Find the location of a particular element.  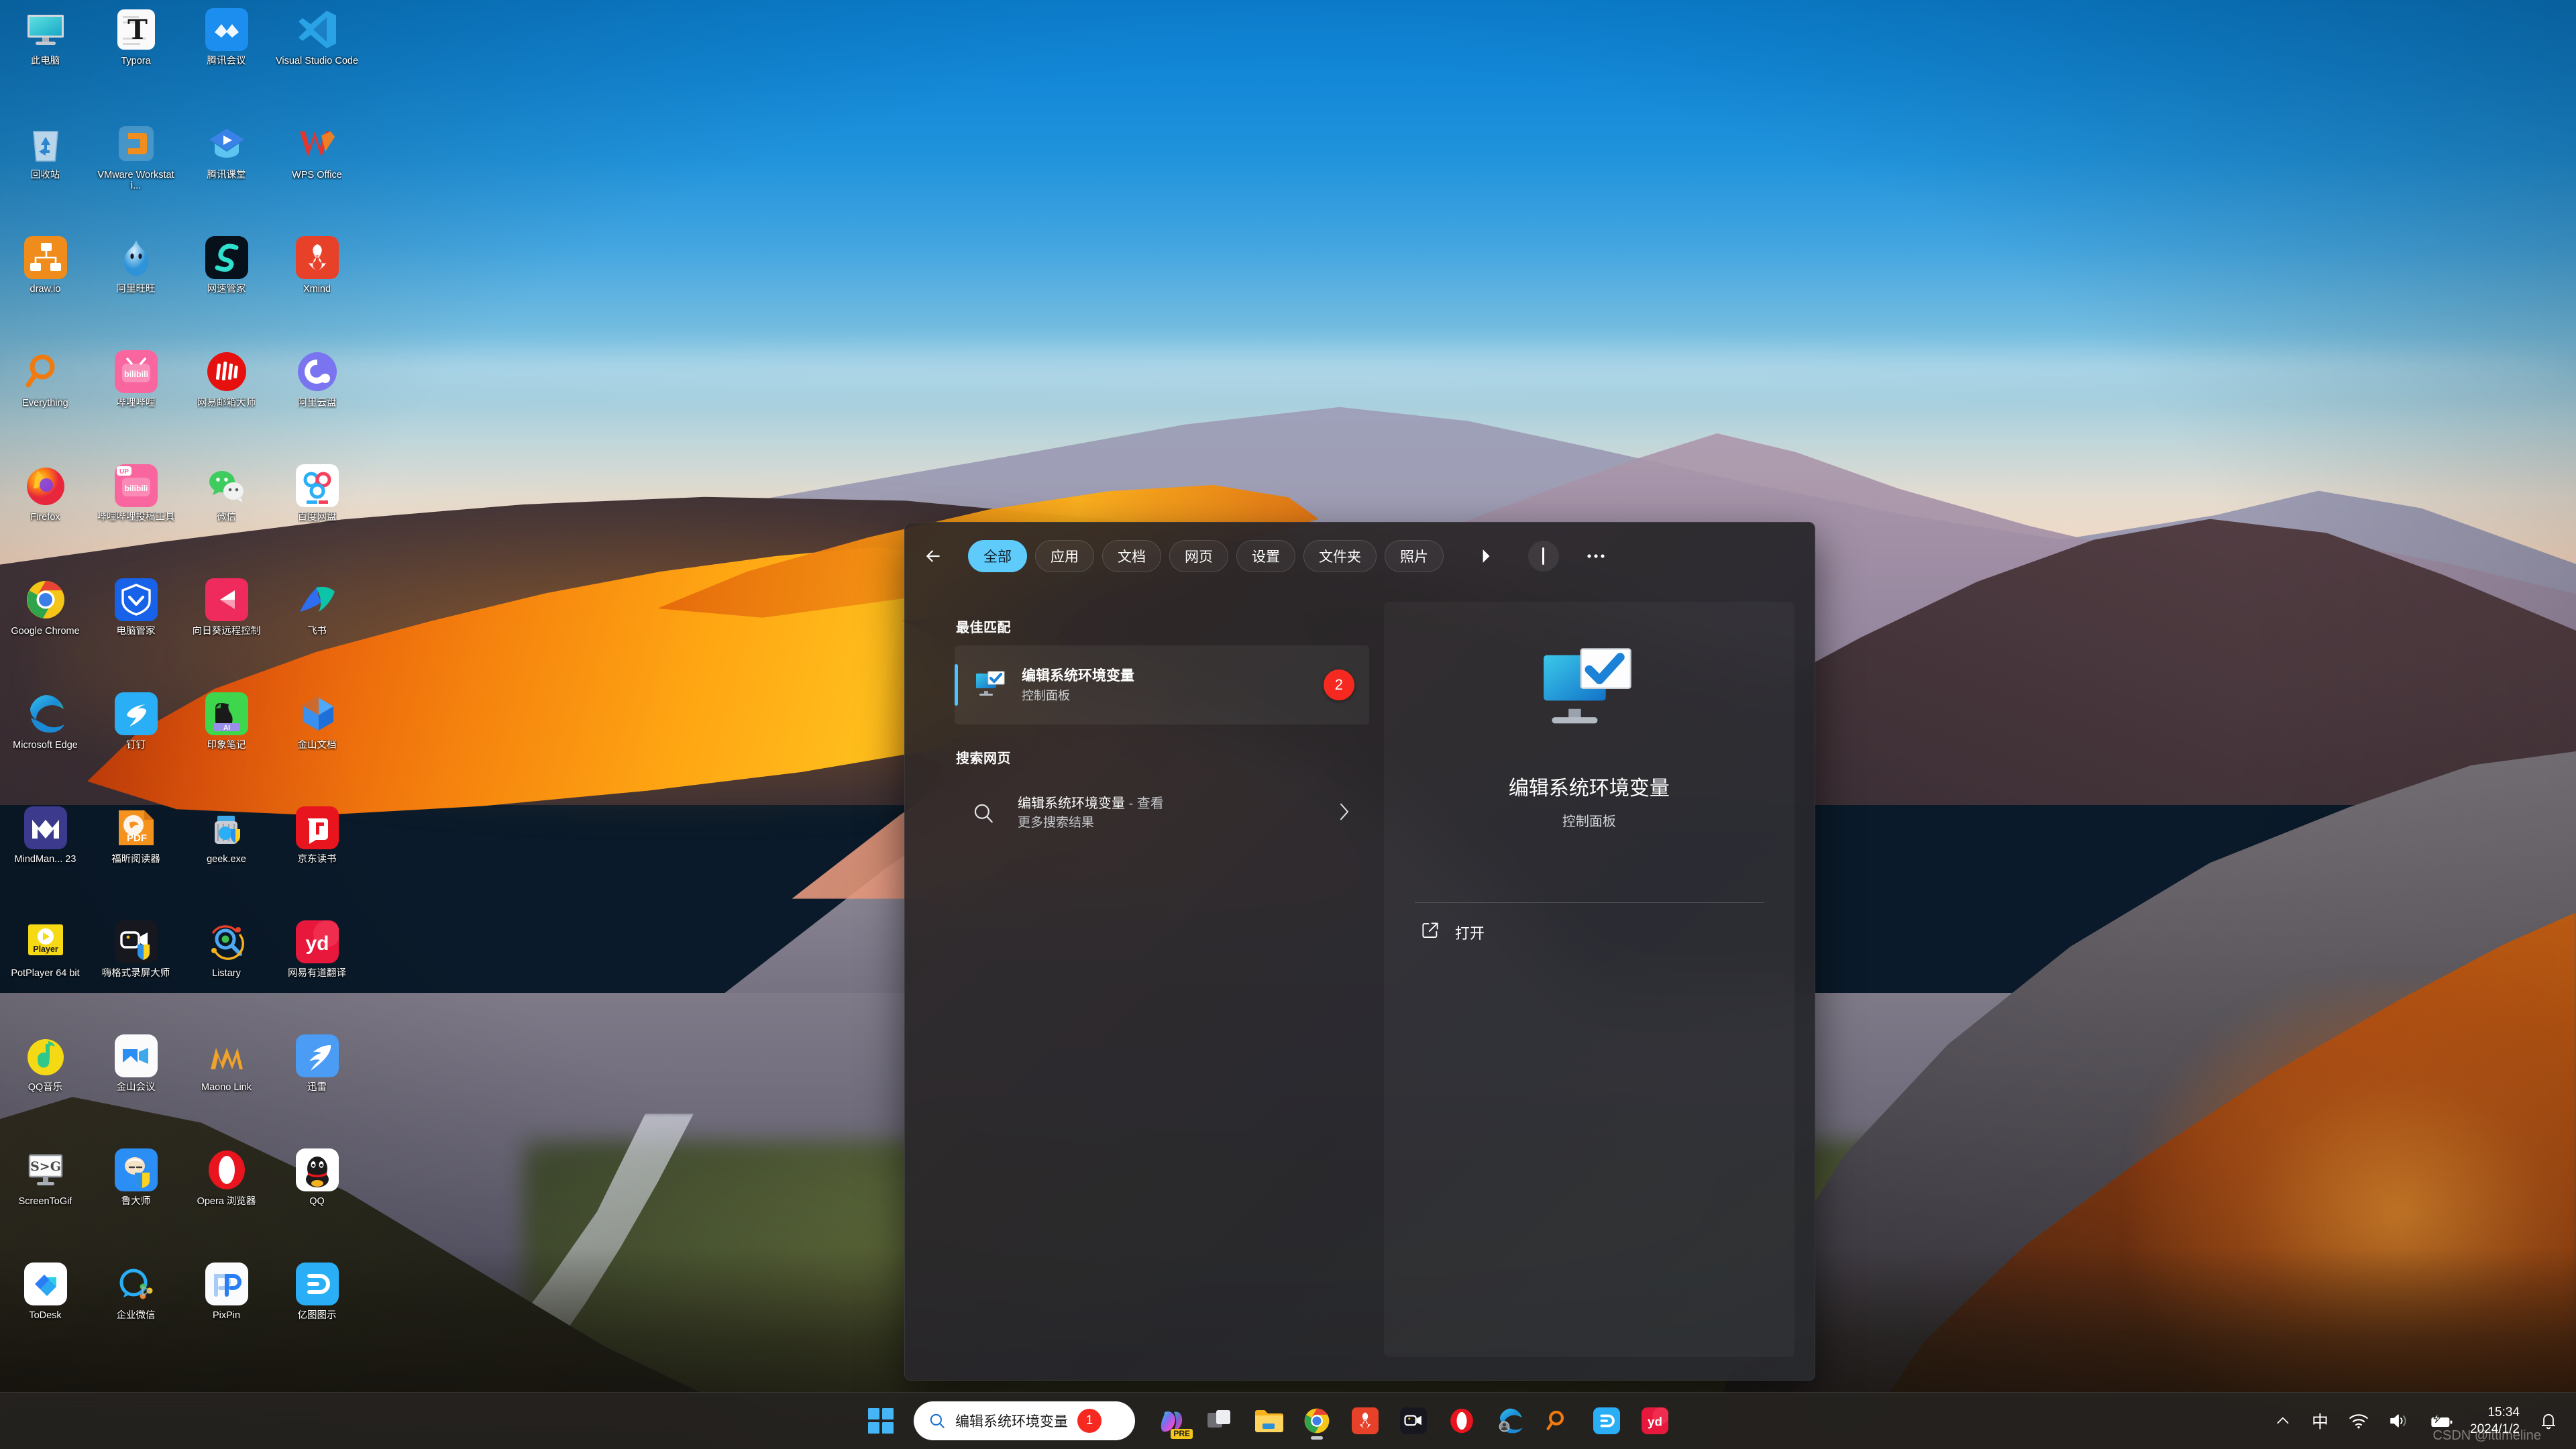

taskbar-app-higeshi-recorder-icon is located at coordinates (1413, 1421).